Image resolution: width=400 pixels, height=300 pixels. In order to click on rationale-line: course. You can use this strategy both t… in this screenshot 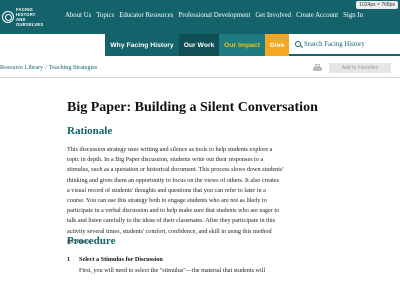, I will do `click(167, 201)`.